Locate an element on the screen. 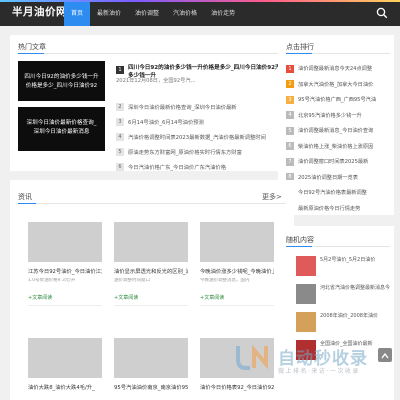 The width and height of the screenshot is (400, 400). list-item: 2 深圳今日油价最新价格查询_深圳今日油价最新 is located at coordinates (203, 106).